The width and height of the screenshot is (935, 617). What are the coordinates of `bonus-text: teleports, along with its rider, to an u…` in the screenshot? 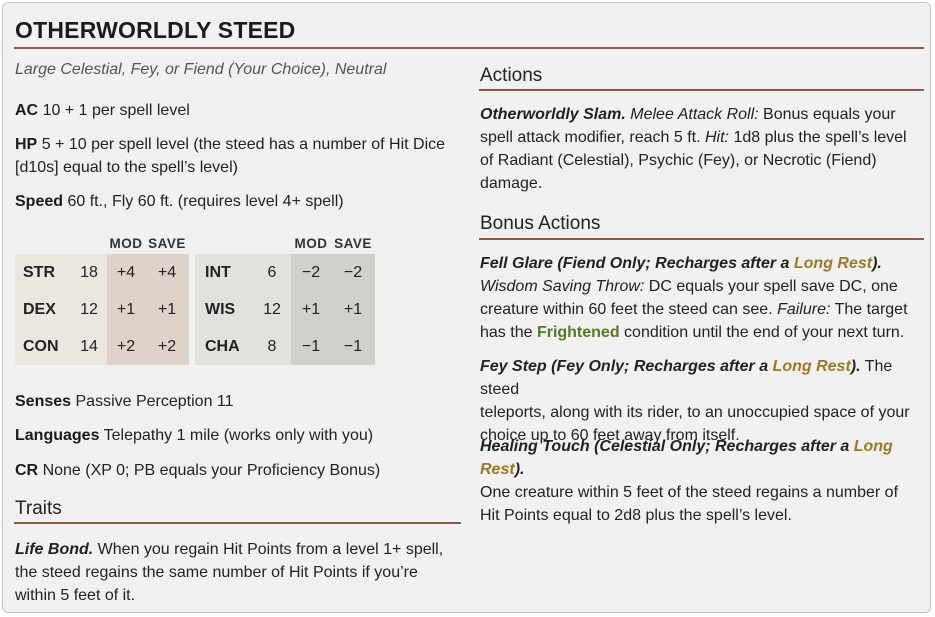 It's located at (695, 412).